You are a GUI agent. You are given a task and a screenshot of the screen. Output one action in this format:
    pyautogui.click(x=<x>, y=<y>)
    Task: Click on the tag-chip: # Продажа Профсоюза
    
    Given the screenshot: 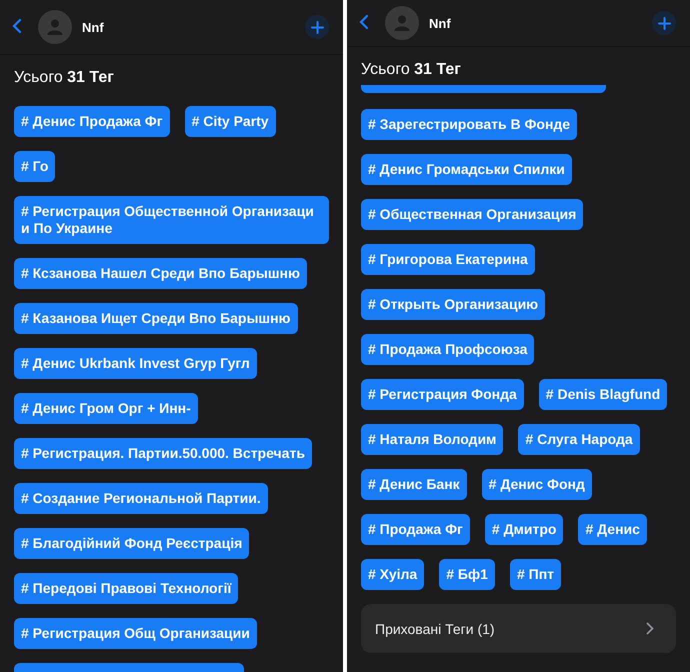 What is the action you would take?
    pyautogui.click(x=447, y=349)
    